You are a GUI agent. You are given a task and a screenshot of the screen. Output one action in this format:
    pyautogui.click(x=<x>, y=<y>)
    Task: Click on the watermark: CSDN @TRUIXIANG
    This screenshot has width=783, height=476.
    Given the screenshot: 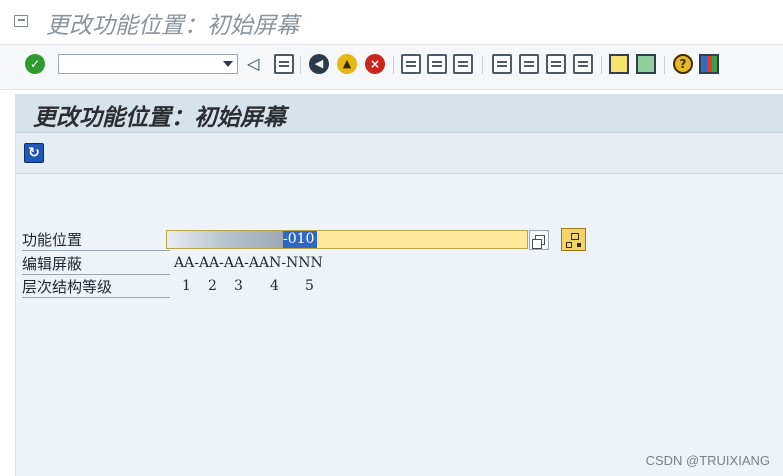 What is the action you would take?
    pyautogui.click(x=707, y=460)
    